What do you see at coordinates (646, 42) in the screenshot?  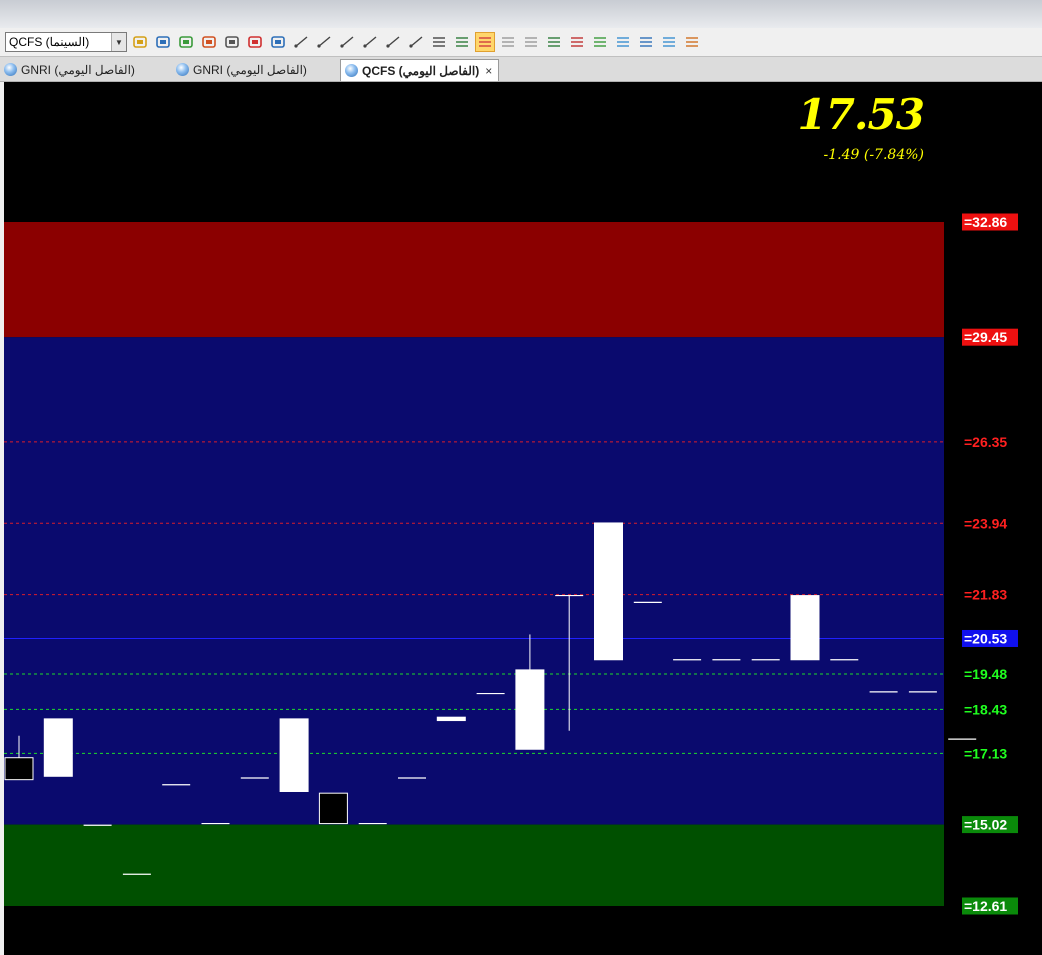 I see `grid-icon` at bounding box center [646, 42].